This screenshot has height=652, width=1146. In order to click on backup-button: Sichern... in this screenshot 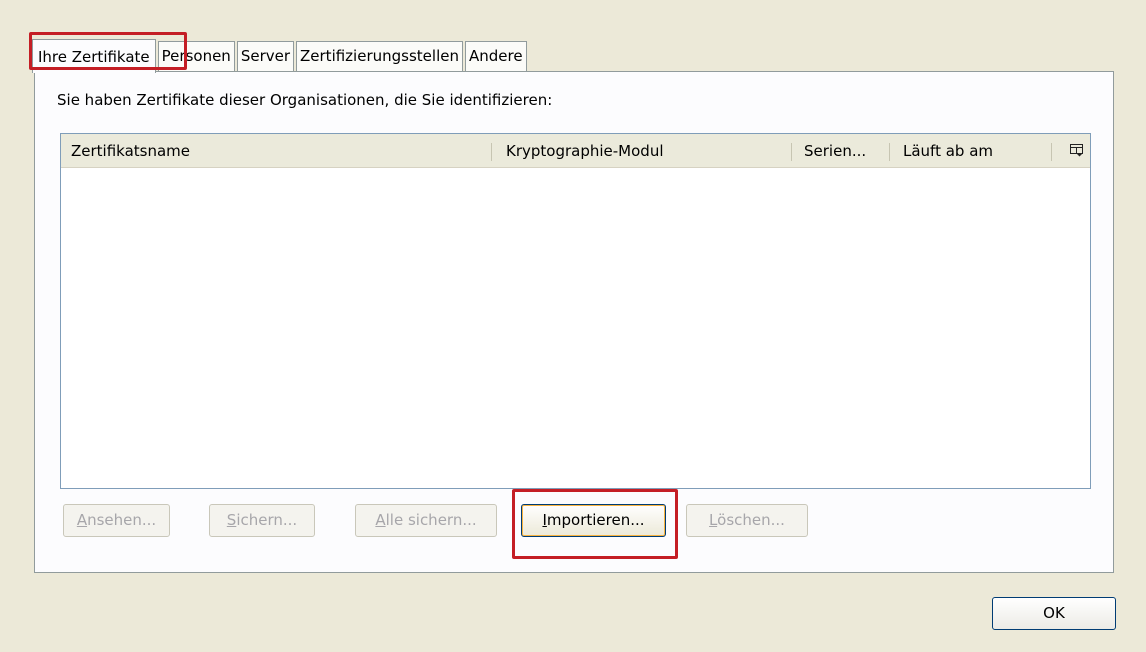, I will do `click(262, 520)`.